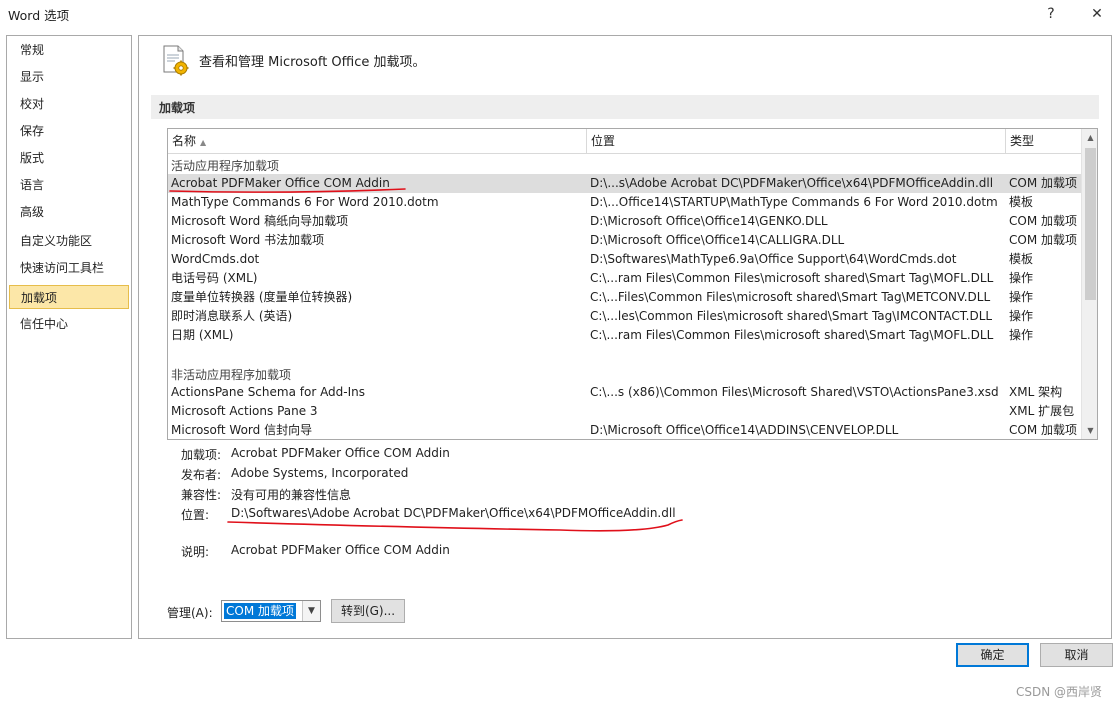 This screenshot has width=1116, height=709. I want to click on scroll-down-icon: ▼, so click(1089, 430).